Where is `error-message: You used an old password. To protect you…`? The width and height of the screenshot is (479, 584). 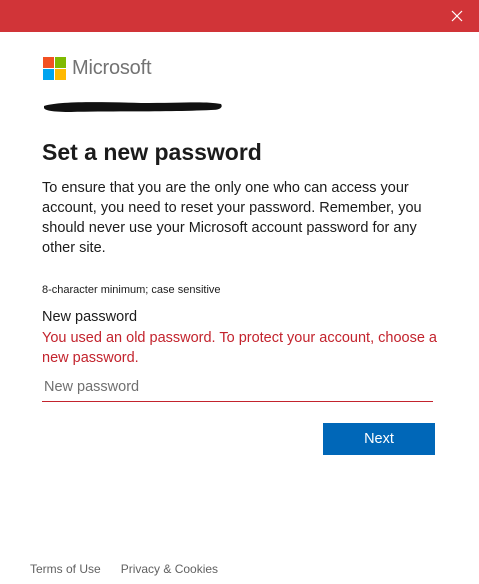
error-message: You used an old password. To protect you… is located at coordinates (239, 348).